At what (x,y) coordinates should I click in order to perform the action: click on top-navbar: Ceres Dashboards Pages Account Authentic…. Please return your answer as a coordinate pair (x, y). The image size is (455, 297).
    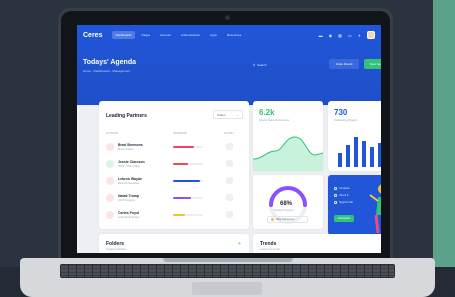
    Looking at the image, I should click on (229, 35).